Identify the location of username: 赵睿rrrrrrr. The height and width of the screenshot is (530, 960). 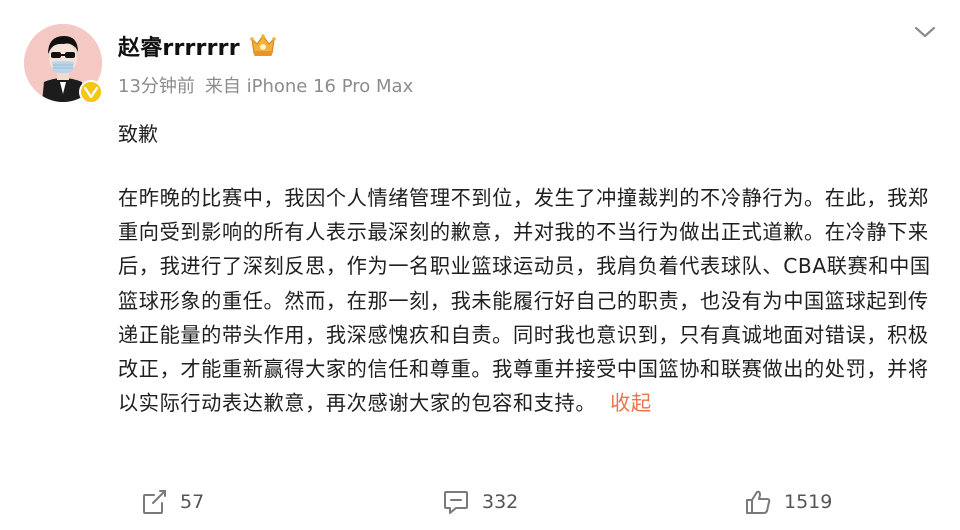
(179, 46).